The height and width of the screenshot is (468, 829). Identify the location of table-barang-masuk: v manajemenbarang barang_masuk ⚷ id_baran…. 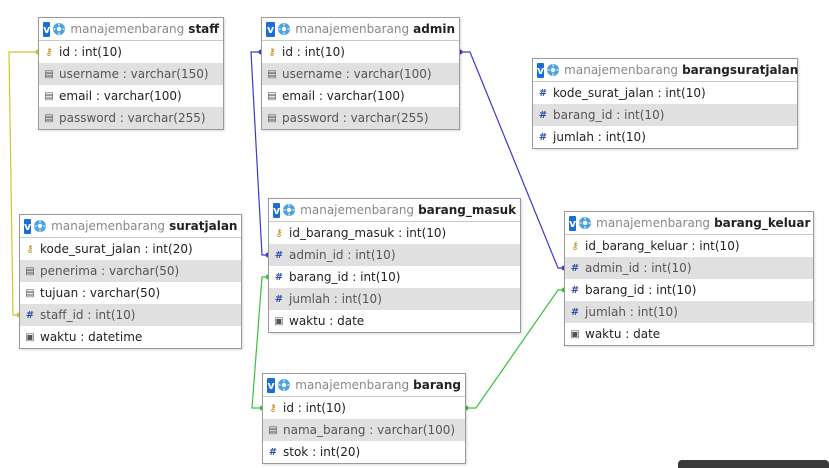
(394, 265).